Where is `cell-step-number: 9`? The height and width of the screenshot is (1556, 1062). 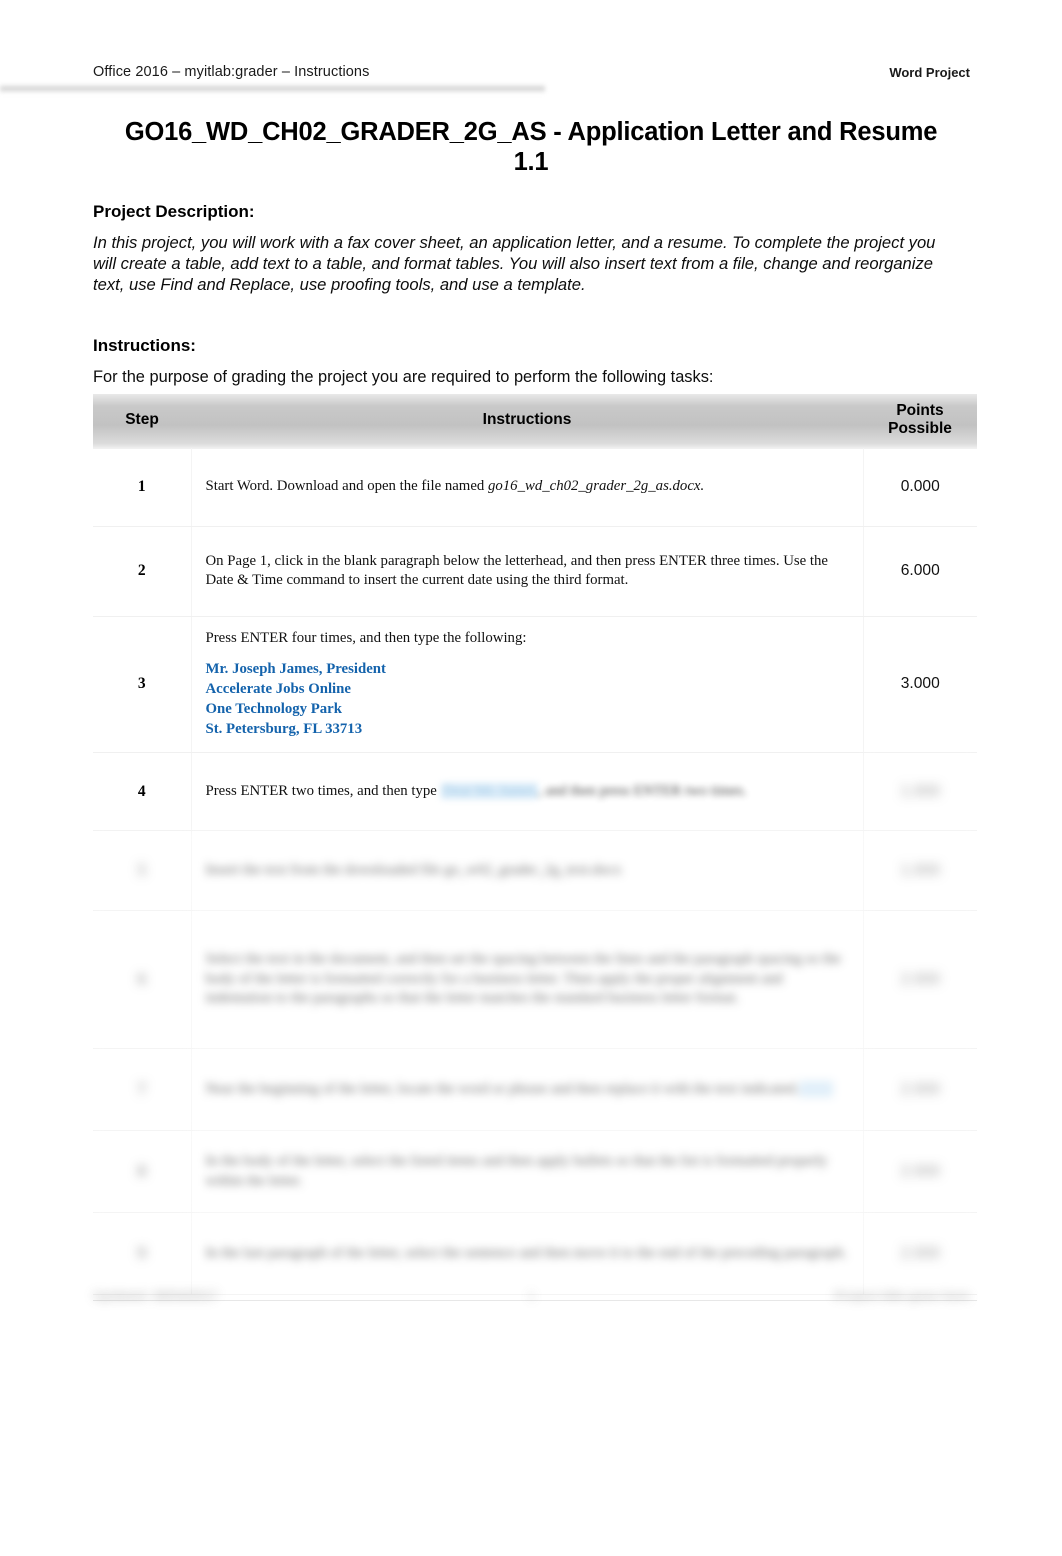
cell-step-number: 9 is located at coordinates (142, 1254).